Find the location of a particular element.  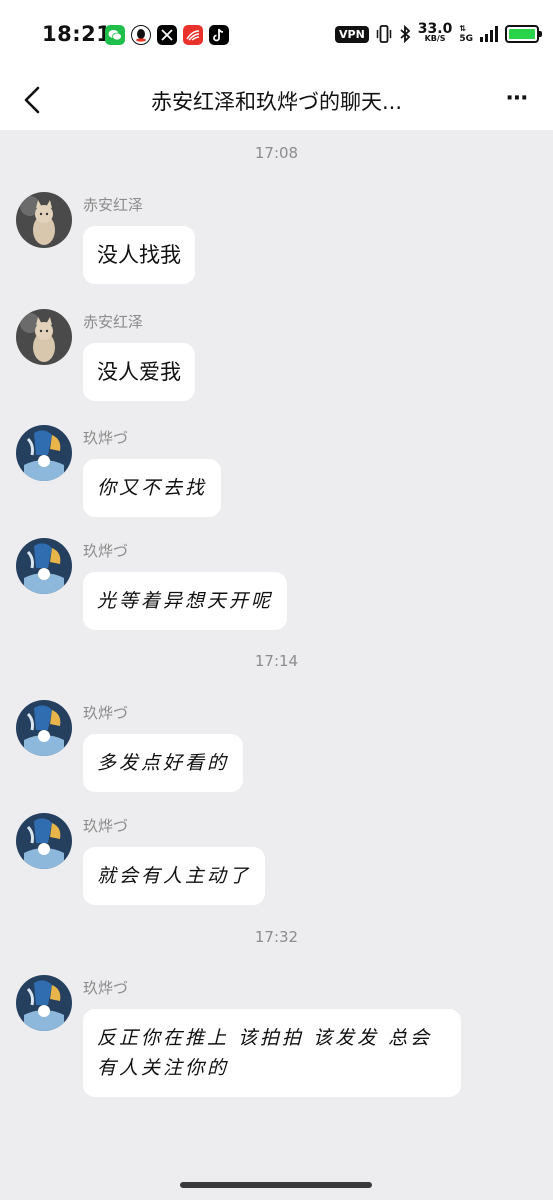

message-bubble: 就会有人主动了 is located at coordinates (174, 876).